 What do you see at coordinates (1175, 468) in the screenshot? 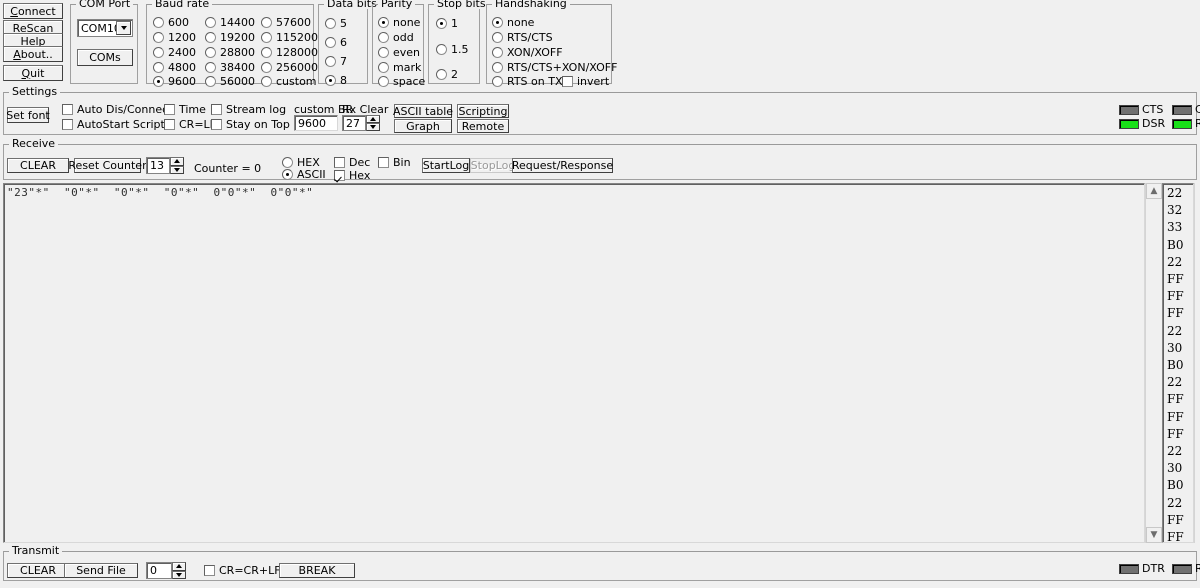
I see `hex-byte-row: 30` at bounding box center [1175, 468].